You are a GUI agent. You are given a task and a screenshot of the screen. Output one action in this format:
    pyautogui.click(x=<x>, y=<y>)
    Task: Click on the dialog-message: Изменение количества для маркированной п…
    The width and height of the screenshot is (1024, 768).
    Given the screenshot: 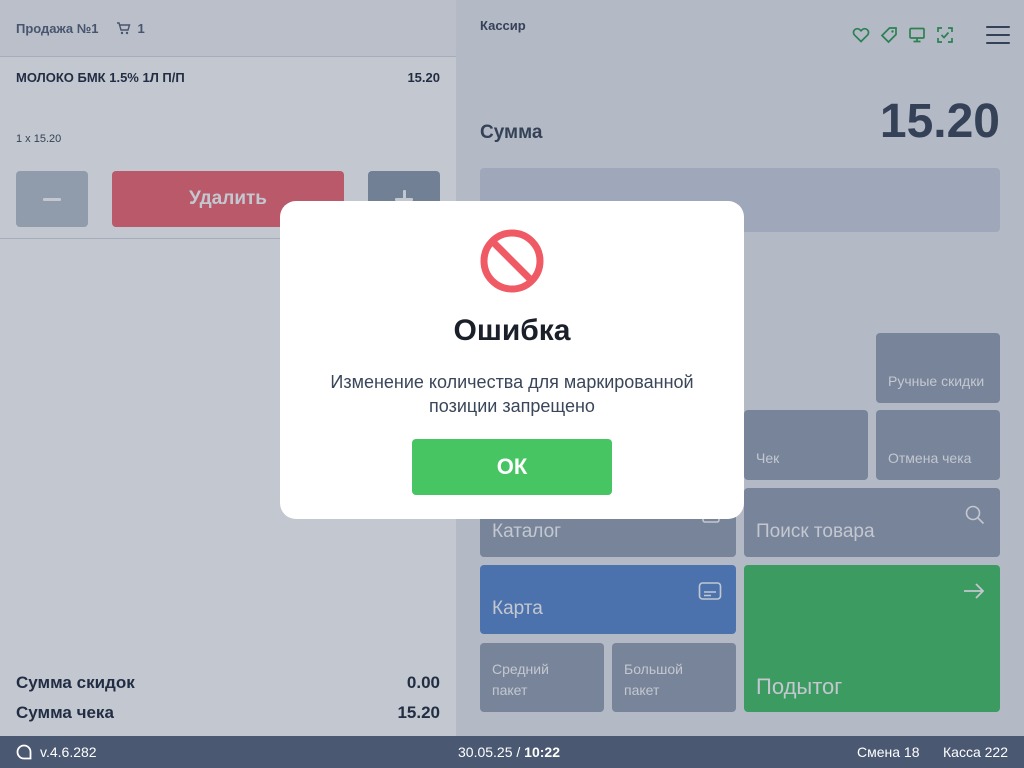 What is the action you would take?
    pyautogui.click(x=512, y=394)
    